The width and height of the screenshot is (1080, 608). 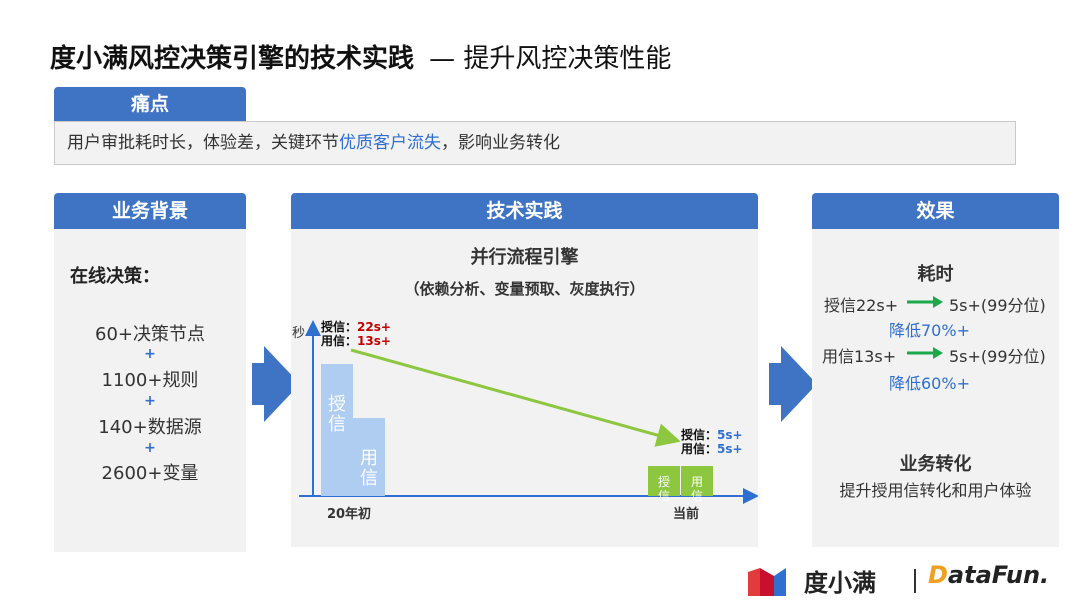 What do you see at coordinates (390, 143) in the screenshot?
I see `pain-text-highlight: 优质客户流失` at bounding box center [390, 143].